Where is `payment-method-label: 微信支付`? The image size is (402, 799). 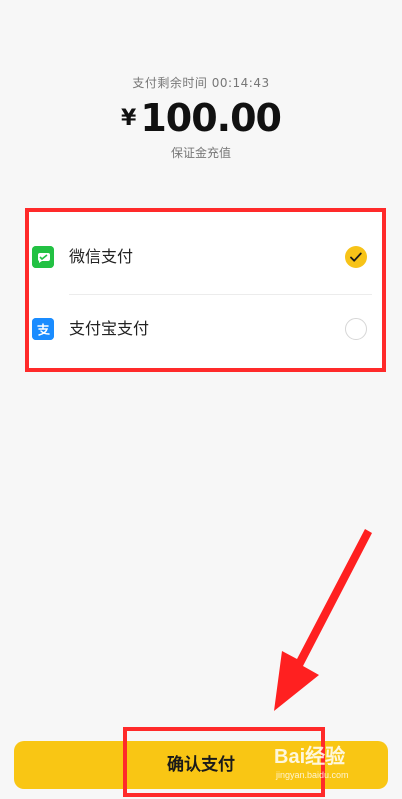
payment-method-label: 微信支付 is located at coordinates (101, 256).